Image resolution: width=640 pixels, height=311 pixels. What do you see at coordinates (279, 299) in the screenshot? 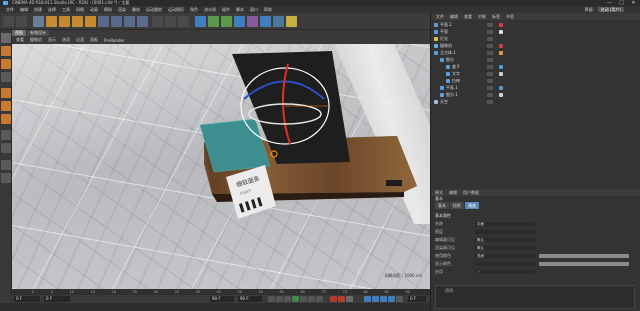
I see `prev-key-icon` at bounding box center [279, 299].